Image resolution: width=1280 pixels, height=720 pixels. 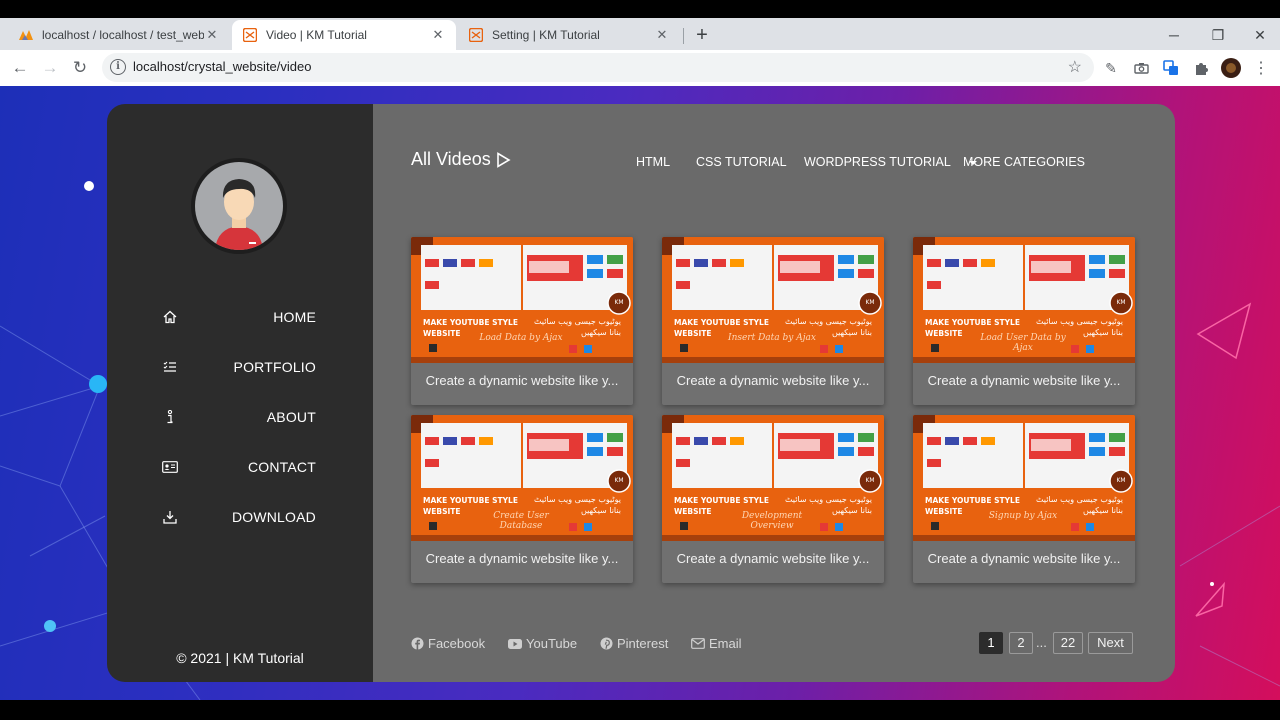 I want to click on tab-title: Setting | KM Tutorial, so click(x=546, y=35).